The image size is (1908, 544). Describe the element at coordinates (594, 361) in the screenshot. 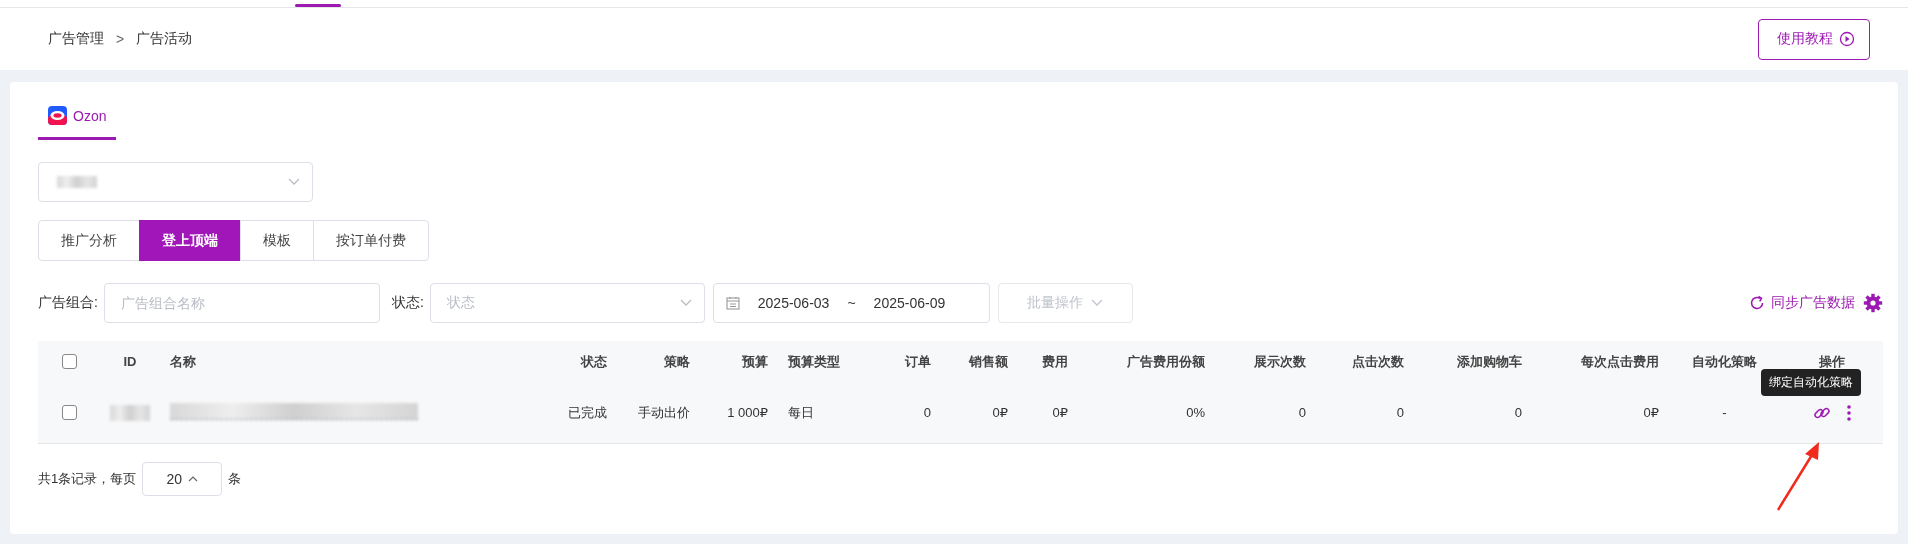

I see `column-header: 状态` at that location.